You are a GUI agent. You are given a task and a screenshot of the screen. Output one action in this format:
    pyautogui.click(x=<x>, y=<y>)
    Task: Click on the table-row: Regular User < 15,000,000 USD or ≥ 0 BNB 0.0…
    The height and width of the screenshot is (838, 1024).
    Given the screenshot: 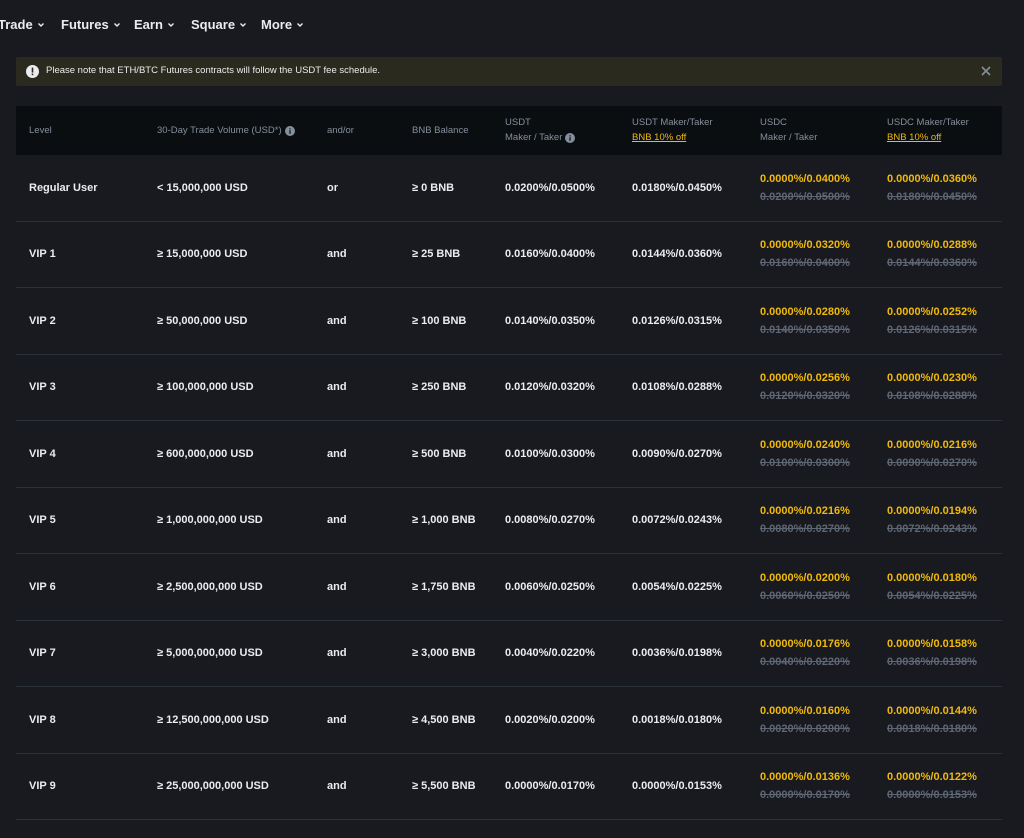 What is the action you would take?
    pyautogui.click(x=509, y=188)
    